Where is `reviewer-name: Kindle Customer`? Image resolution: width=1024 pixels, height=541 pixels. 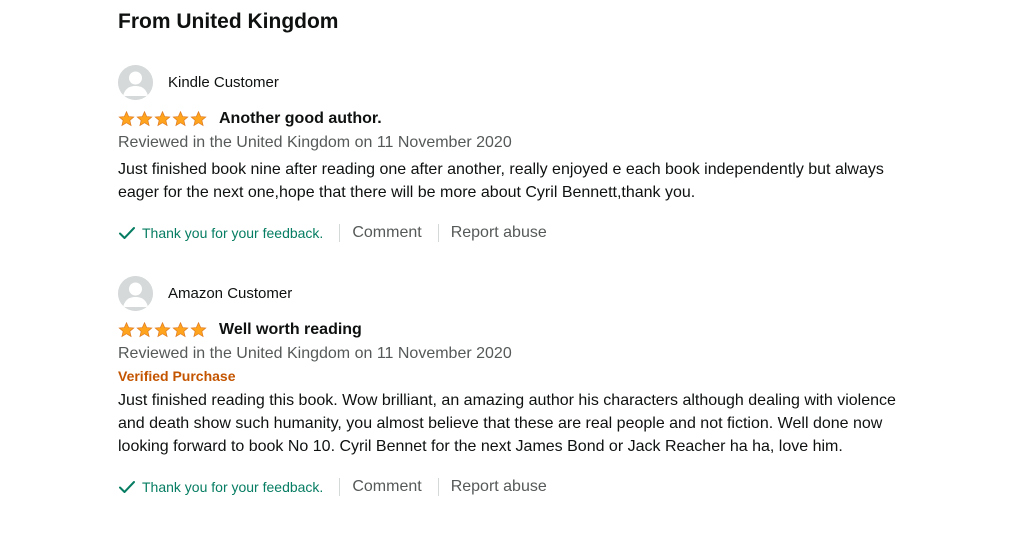
reviewer-name: Kindle Customer is located at coordinates (223, 82).